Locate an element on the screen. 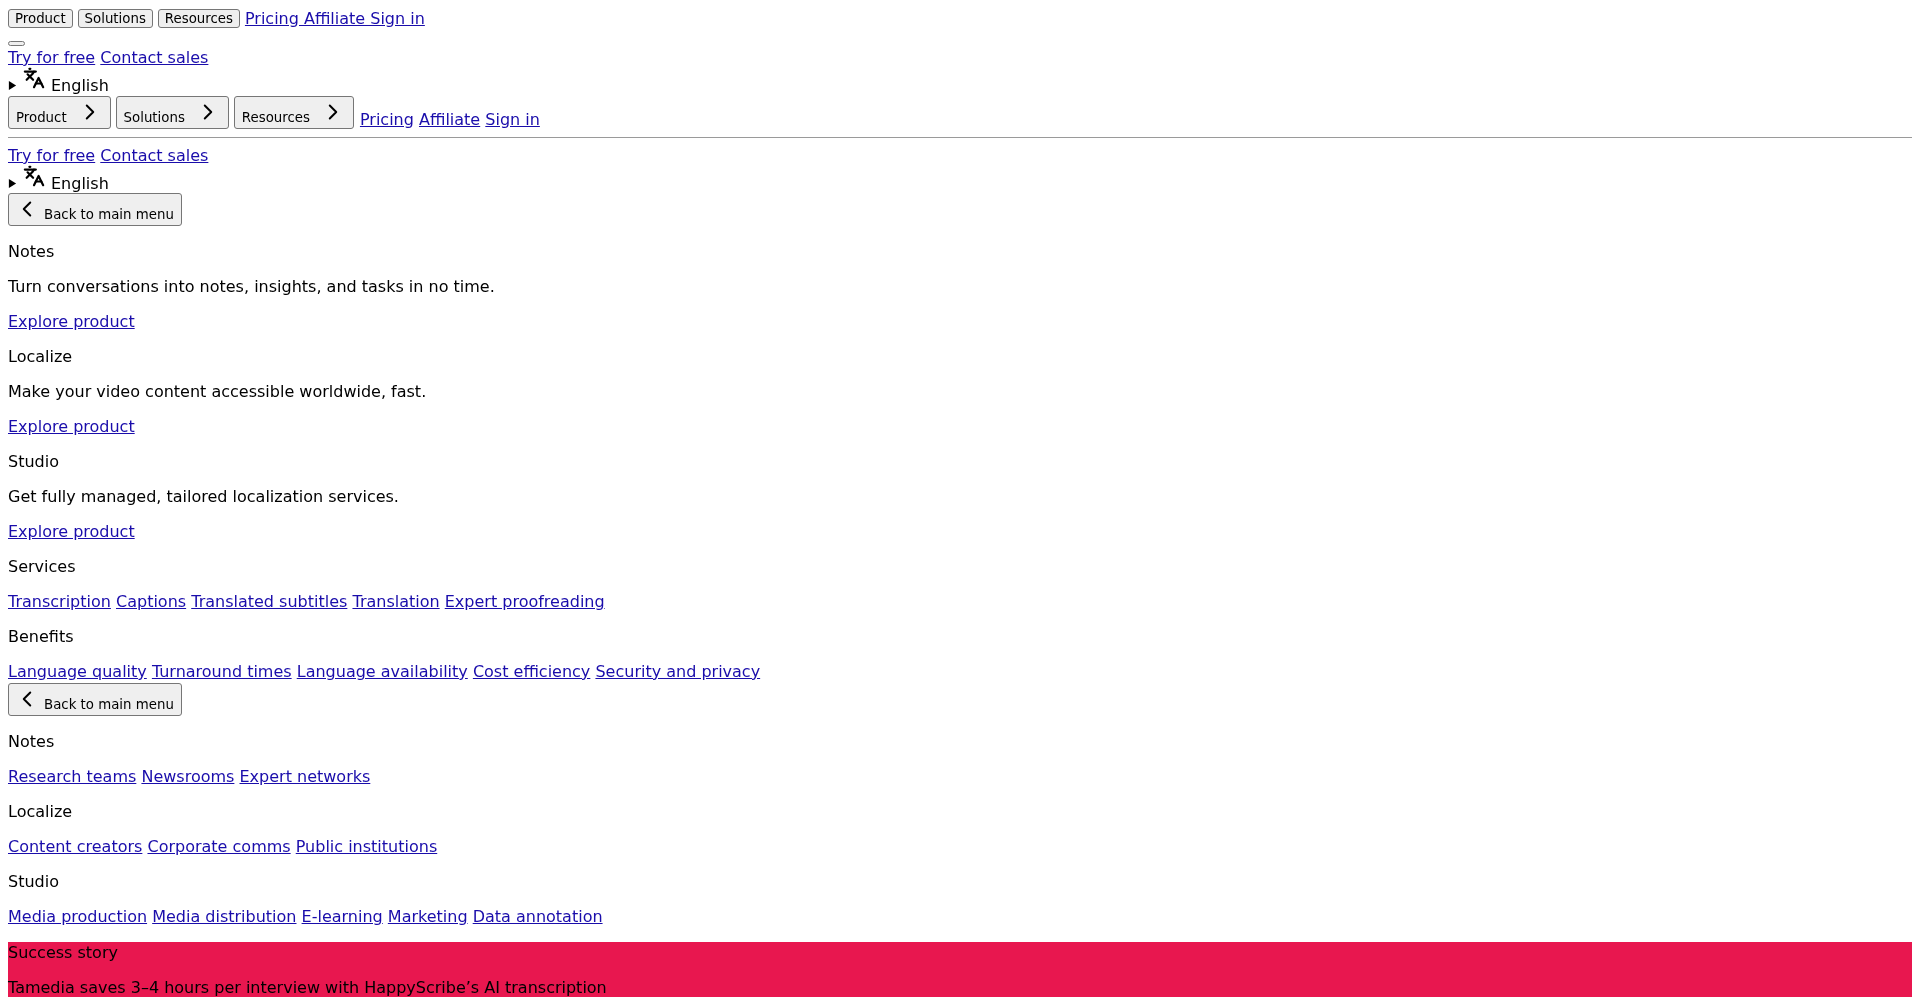 The width and height of the screenshot is (1920, 1000). nav-link: Turnaround times is located at coordinates (221, 671).